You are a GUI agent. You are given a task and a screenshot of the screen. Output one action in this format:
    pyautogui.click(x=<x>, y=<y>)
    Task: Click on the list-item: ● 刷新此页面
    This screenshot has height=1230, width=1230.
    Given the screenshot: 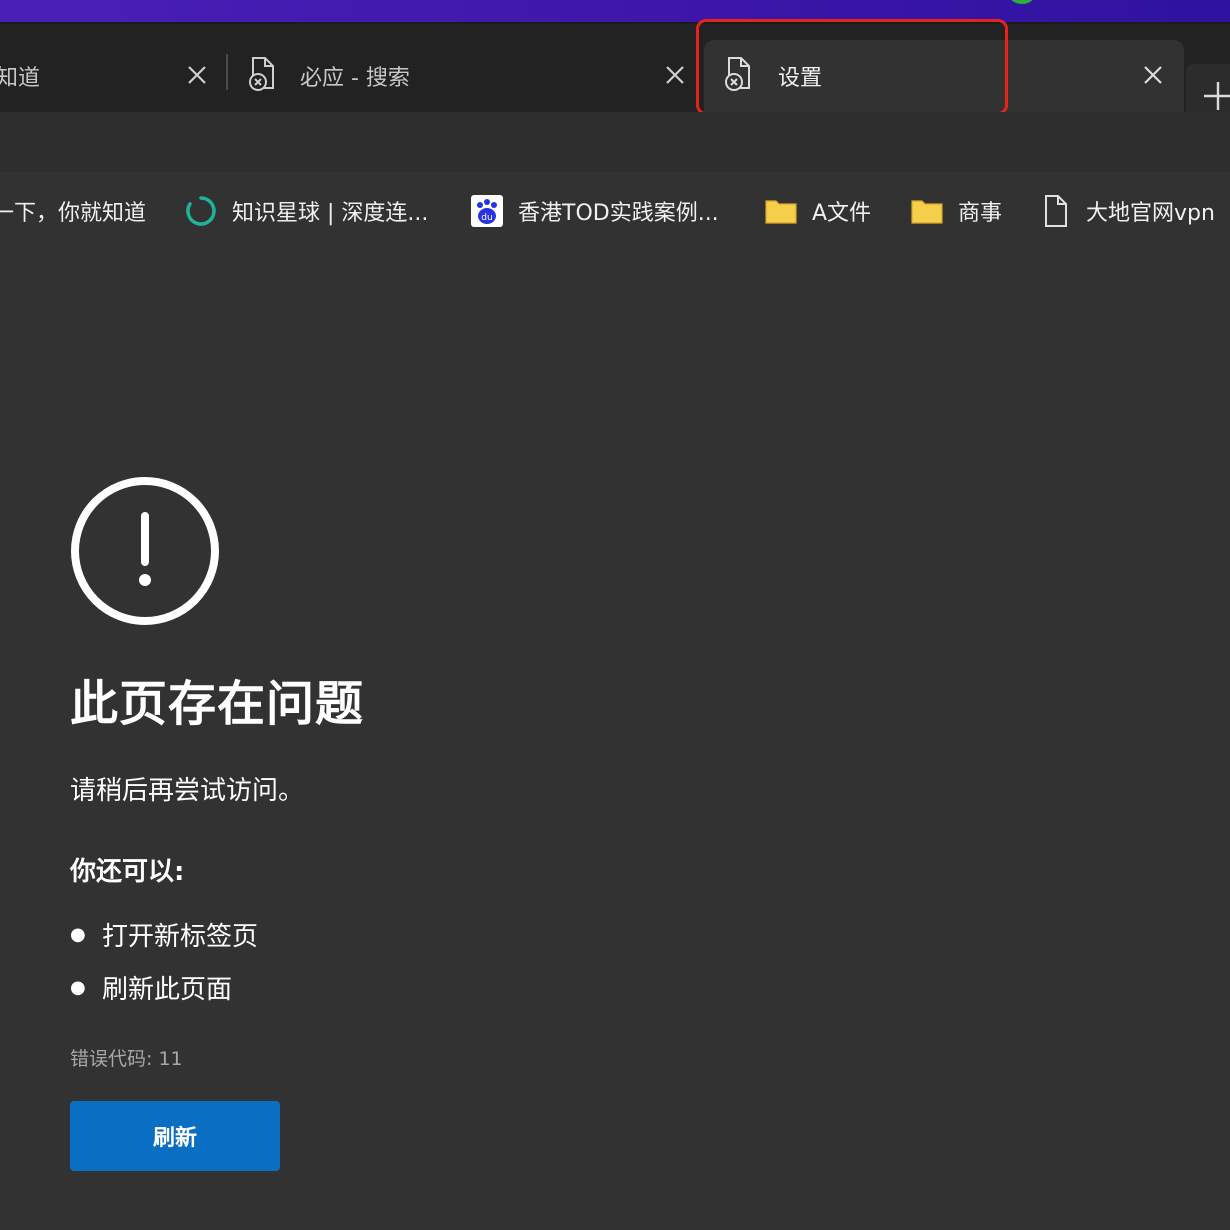 What is the action you would take?
    pyautogui.click(x=520, y=987)
    